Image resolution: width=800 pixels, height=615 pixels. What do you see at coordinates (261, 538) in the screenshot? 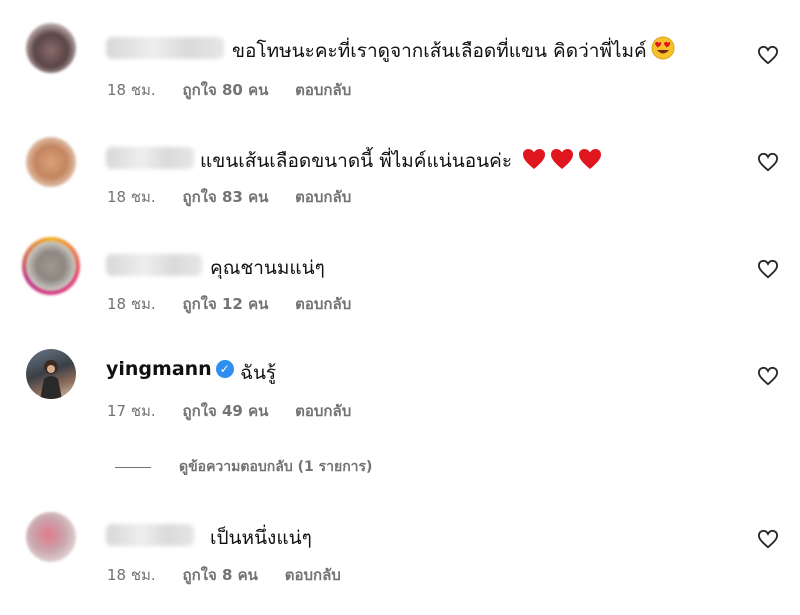
I see `comment-text: เป็นหนึ่งแน่ๆ` at bounding box center [261, 538].